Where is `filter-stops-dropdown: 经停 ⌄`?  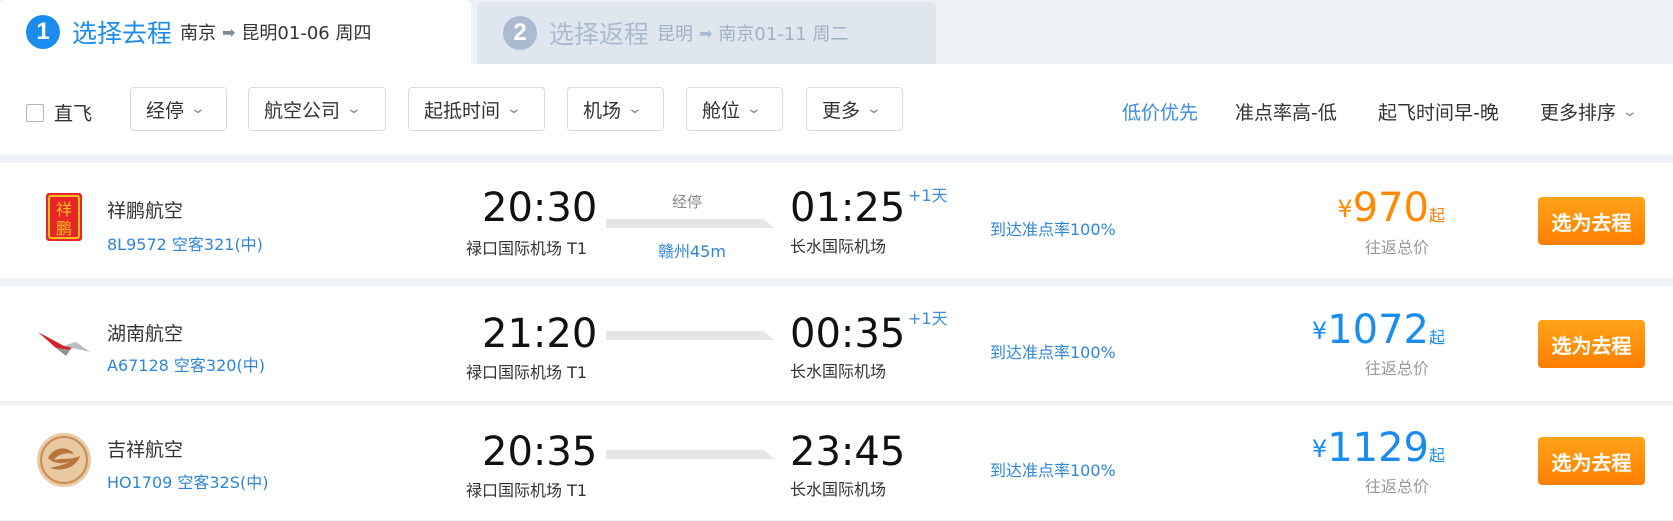 filter-stops-dropdown: 经停 ⌄ is located at coordinates (178, 109).